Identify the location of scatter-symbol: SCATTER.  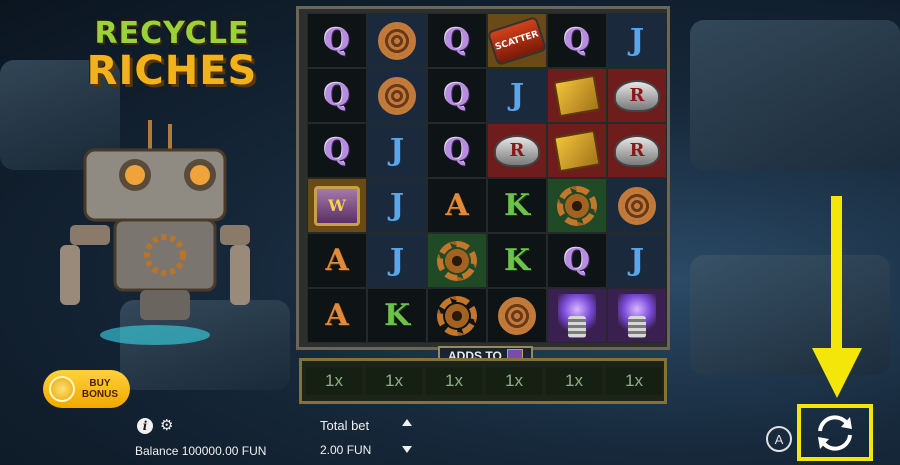
(517, 40).